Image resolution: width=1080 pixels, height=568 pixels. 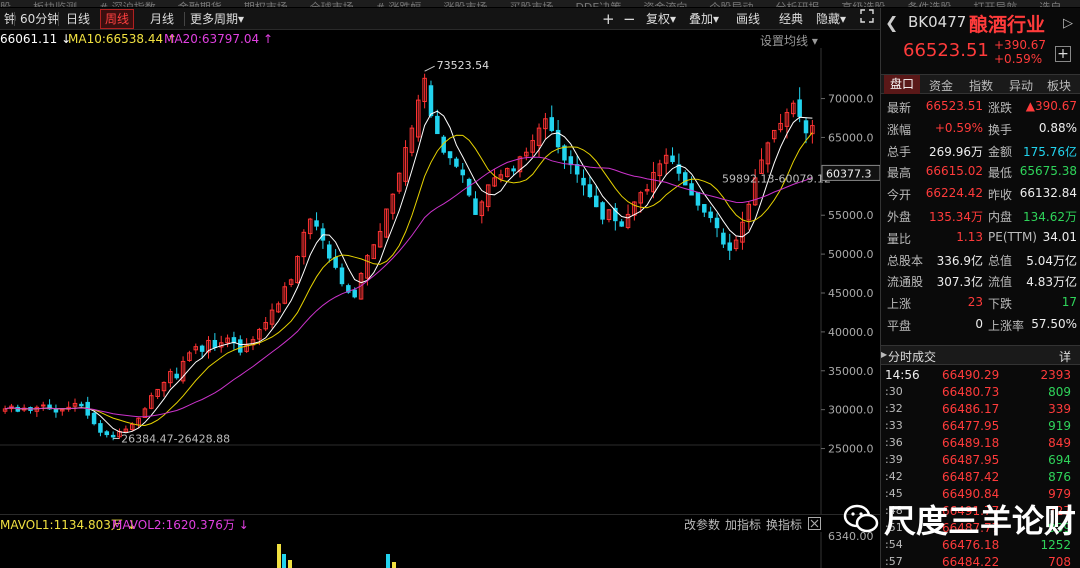 I want to click on stat-row: 流通股 307.3亿 流值 4.83万亿, so click(x=980, y=280).